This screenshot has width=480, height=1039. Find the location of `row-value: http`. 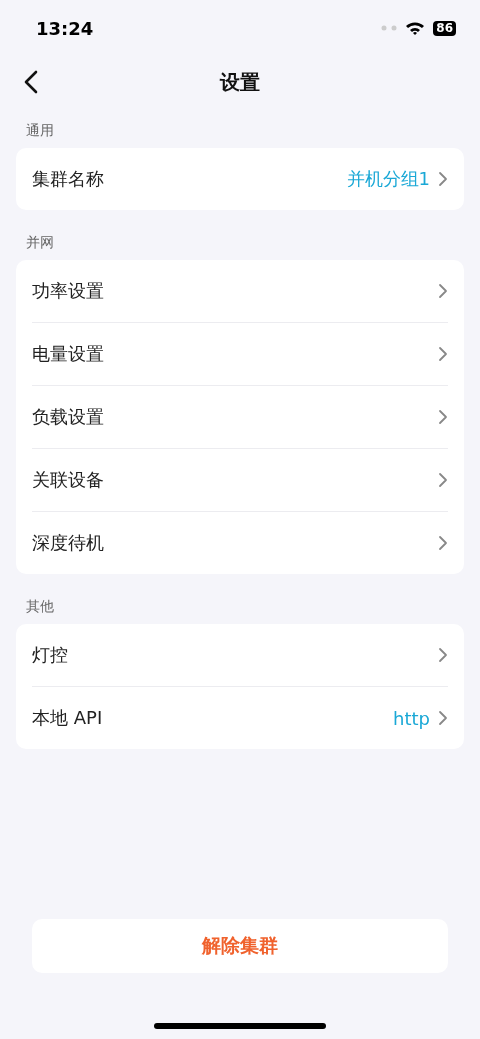

row-value: http is located at coordinates (411, 718).